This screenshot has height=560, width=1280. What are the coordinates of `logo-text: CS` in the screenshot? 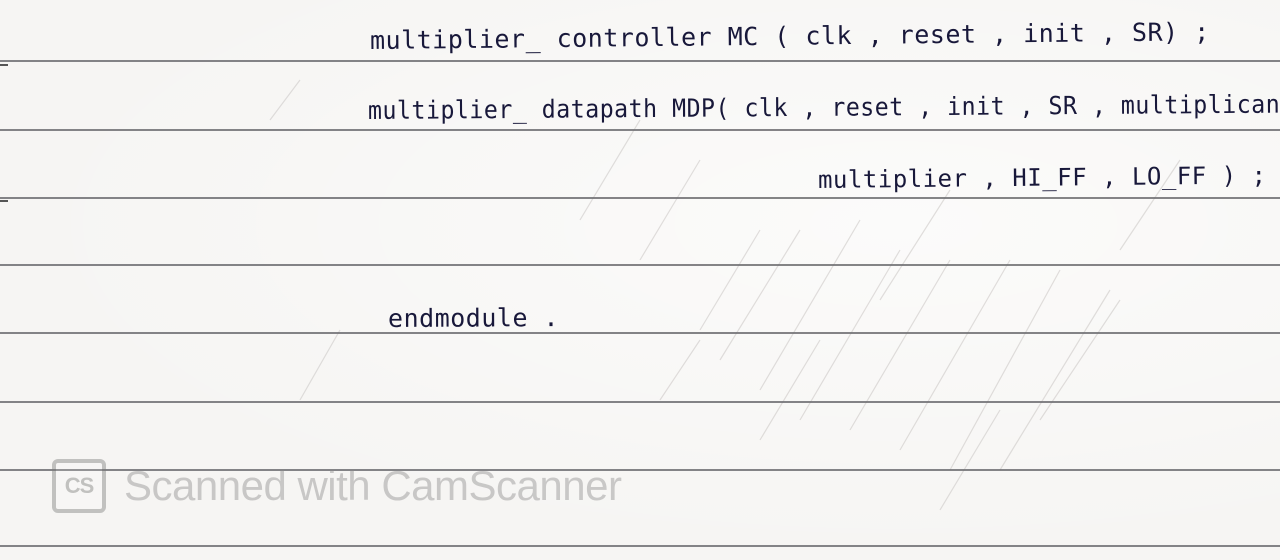 It's located at (79, 485).